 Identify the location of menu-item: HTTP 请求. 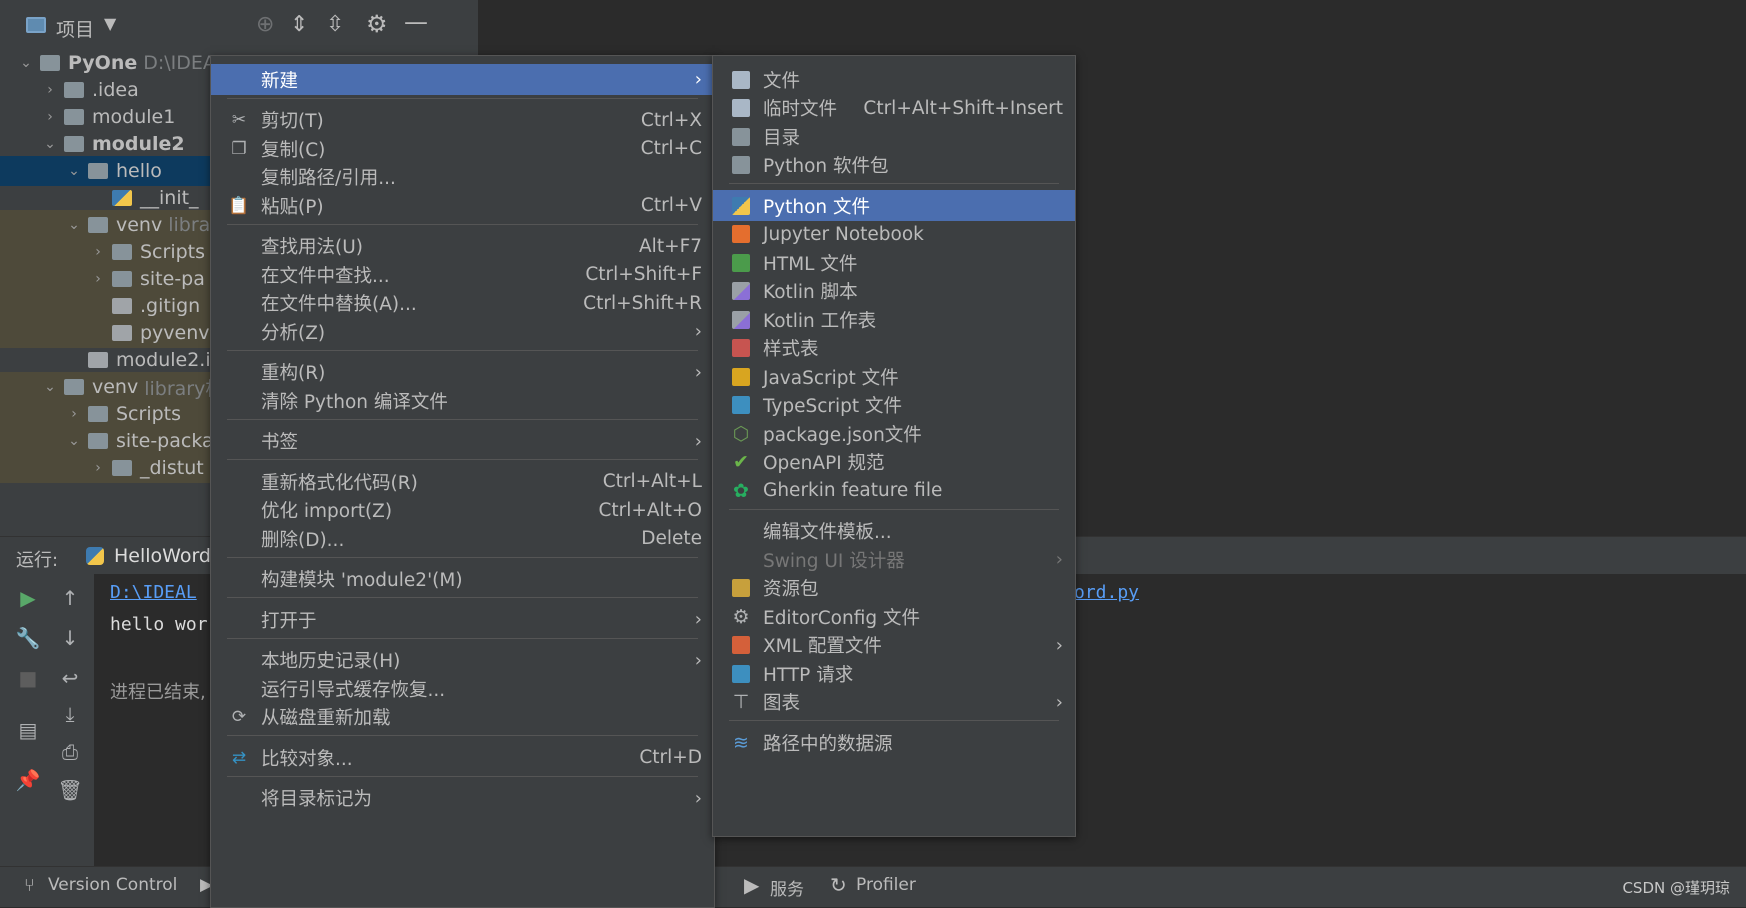
(894, 673).